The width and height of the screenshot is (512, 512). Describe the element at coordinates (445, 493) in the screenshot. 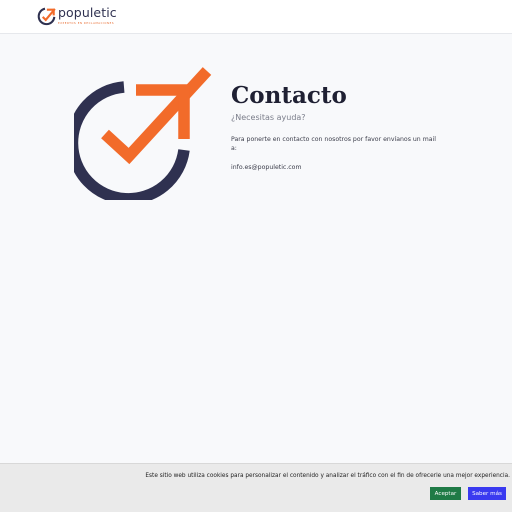

I see `accept-cookies-button: Aceptar` at that location.